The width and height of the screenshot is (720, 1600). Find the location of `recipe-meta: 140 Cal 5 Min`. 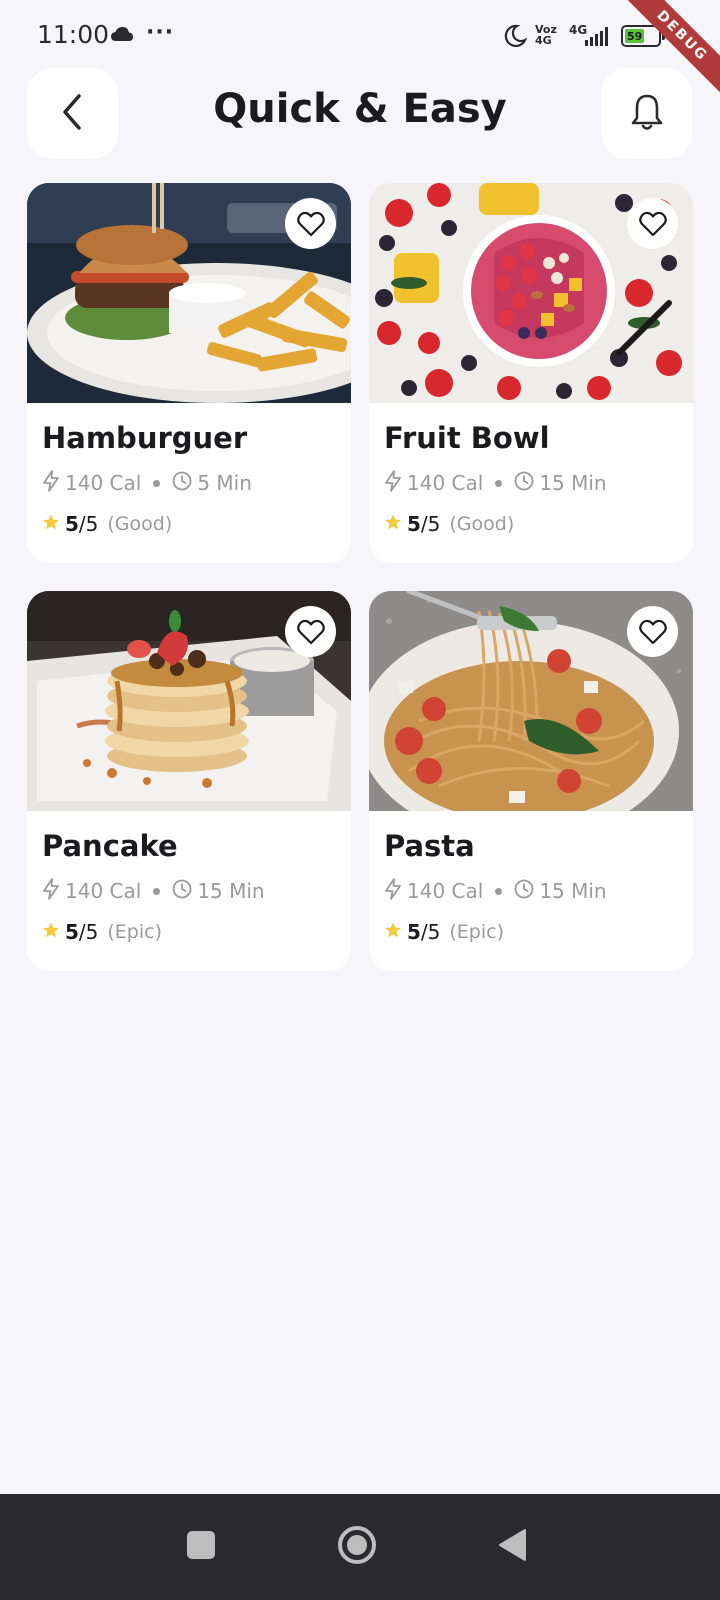

recipe-meta: 140 Cal 5 Min is located at coordinates (147, 483).